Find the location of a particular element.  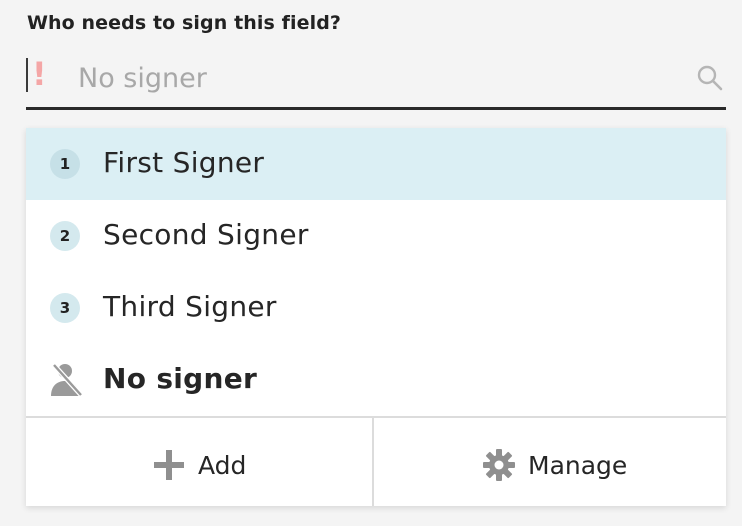

signer-number-badge: 1 is located at coordinates (65, 164).